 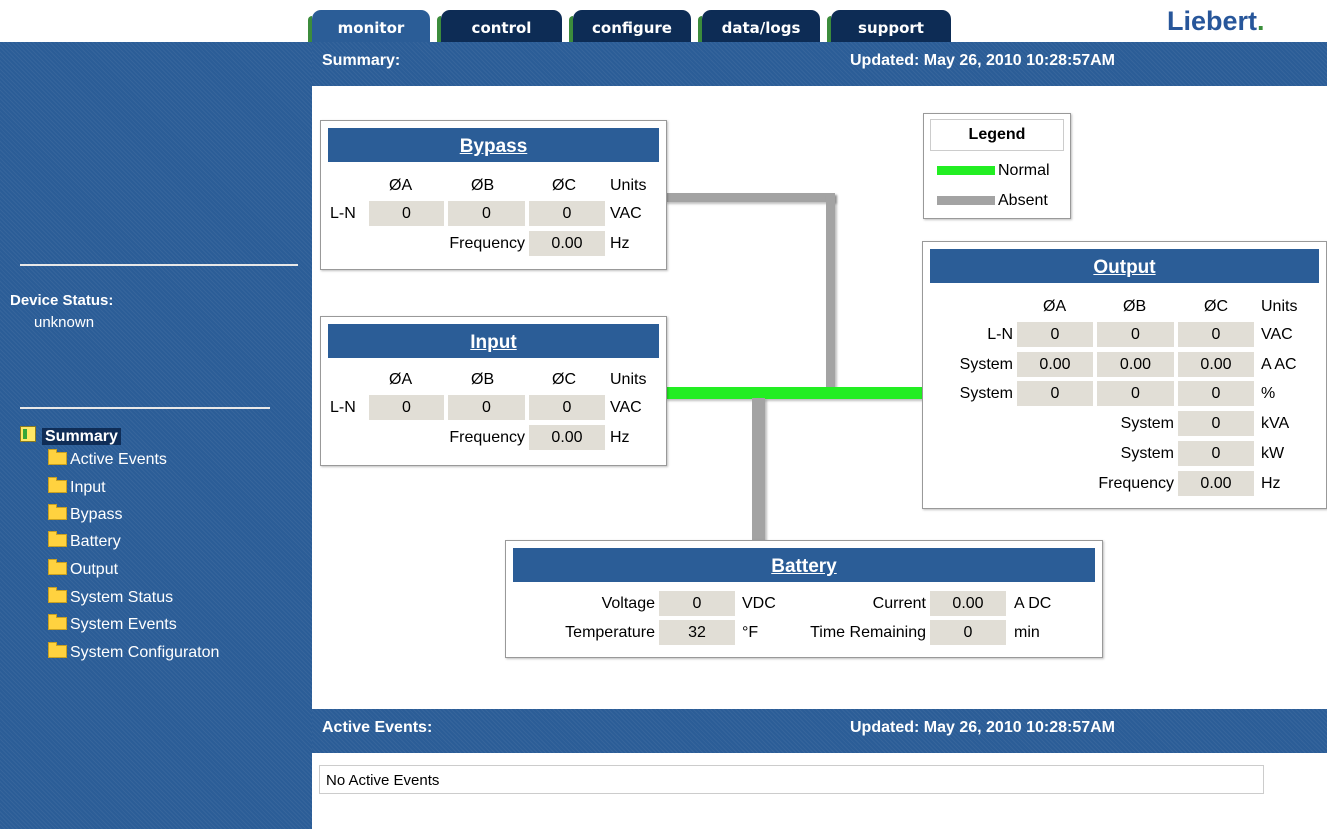 I want to click on tree-item-battery: Battery, so click(x=84, y=541).